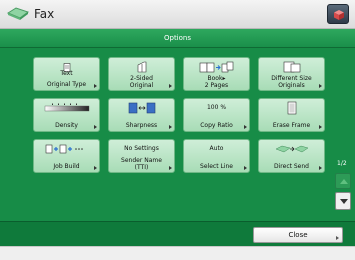 The height and width of the screenshot is (260, 355). Describe the element at coordinates (291, 67) in the screenshot. I see `different-size-icon` at that location.